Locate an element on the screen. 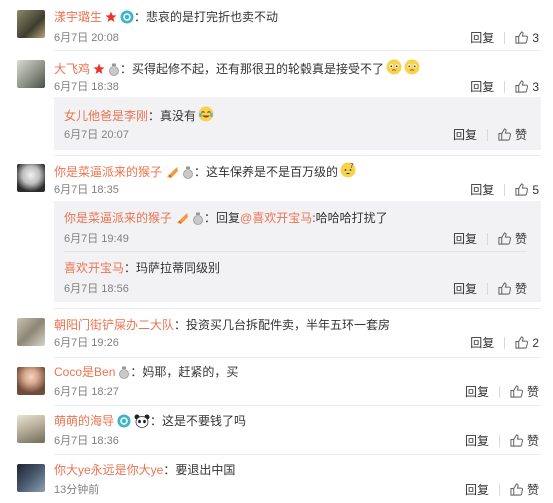  comment-item: Coco是Ben ： 妈耶，赶紧的，买 6月7日 18:27 回复 赞 is located at coordinates (276, 381).